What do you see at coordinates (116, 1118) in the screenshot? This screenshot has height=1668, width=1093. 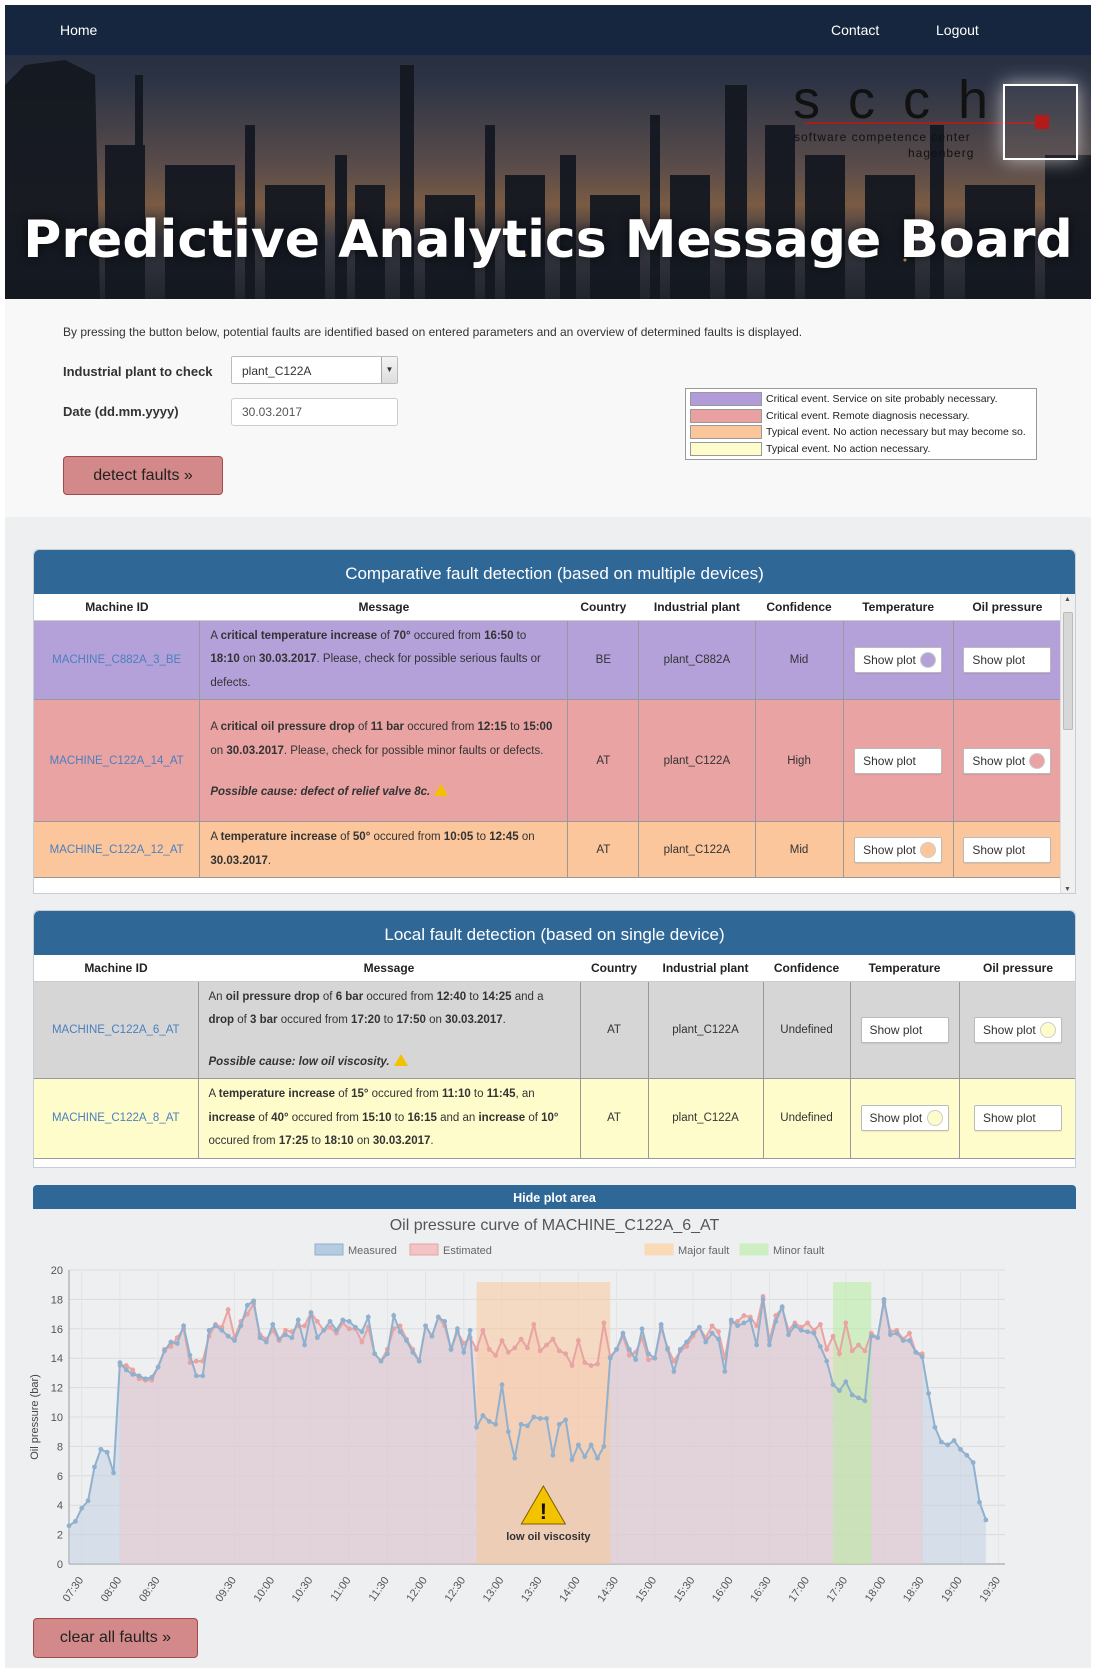 I see `machine-id-link: MACHINE_C122A_8_AT` at bounding box center [116, 1118].